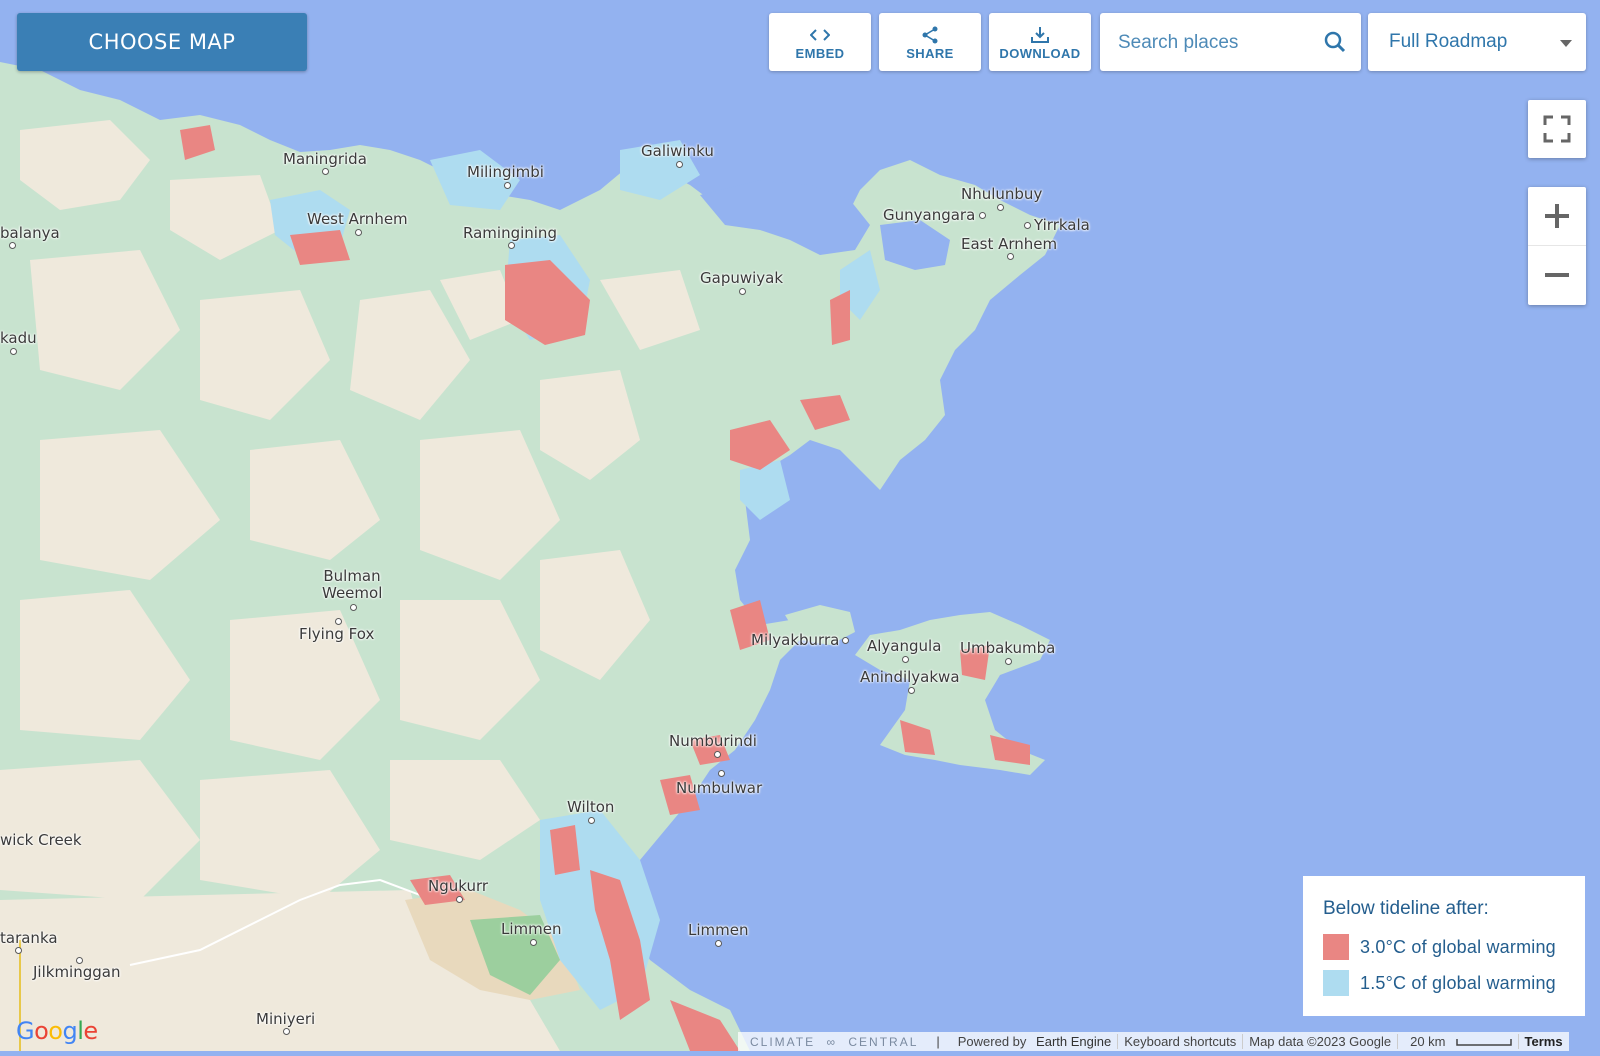 The width and height of the screenshot is (1600, 1056). Describe the element at coordinates (1062, 225) in the screenshot. I see `place-label: Yirrkala` at that location.